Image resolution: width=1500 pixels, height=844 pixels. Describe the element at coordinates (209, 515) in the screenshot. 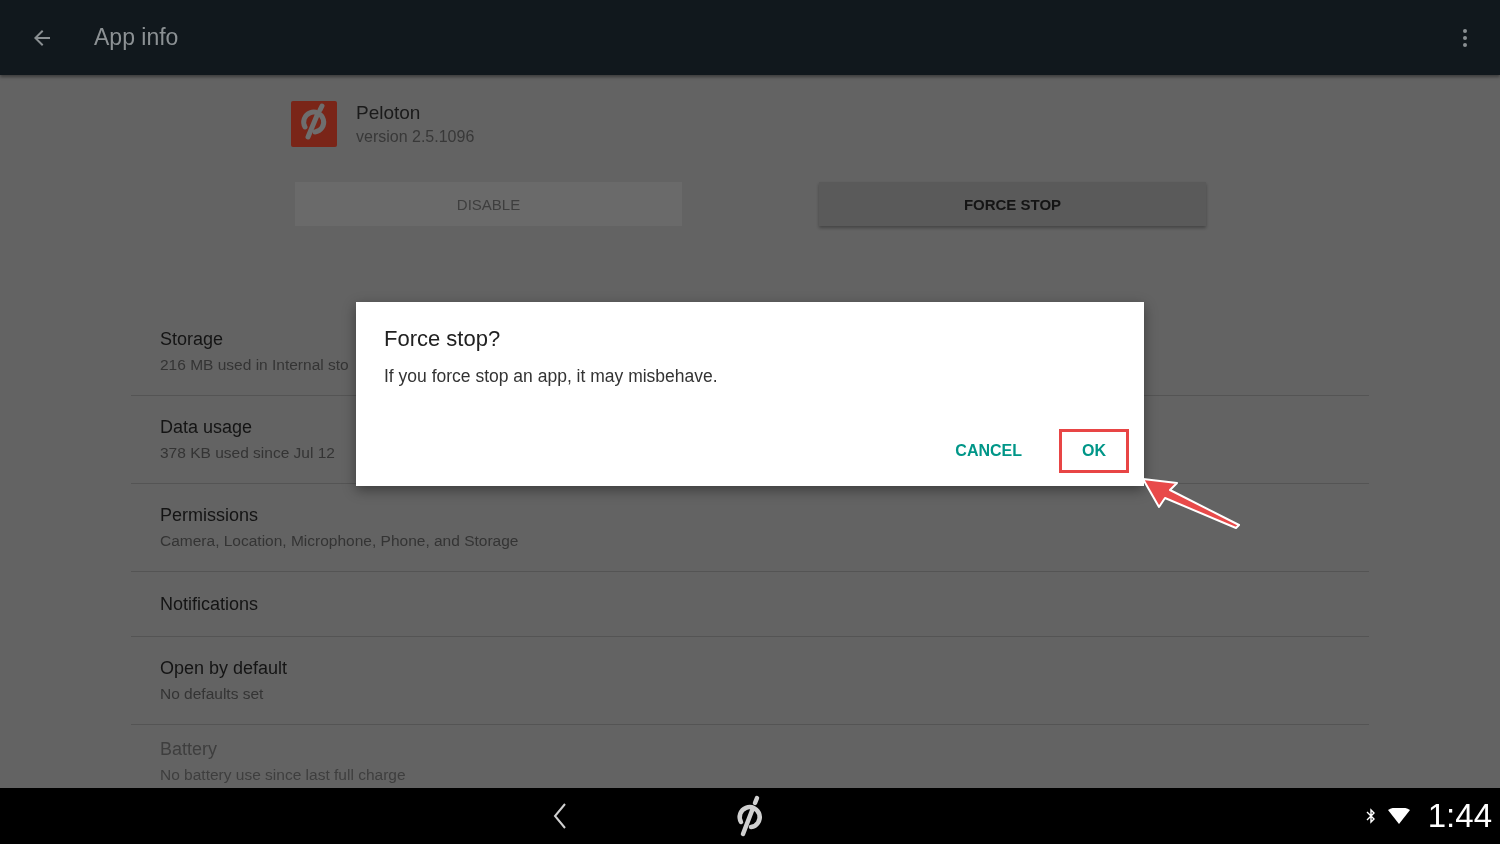

I see `settings-item-title: Permissions` at that location.